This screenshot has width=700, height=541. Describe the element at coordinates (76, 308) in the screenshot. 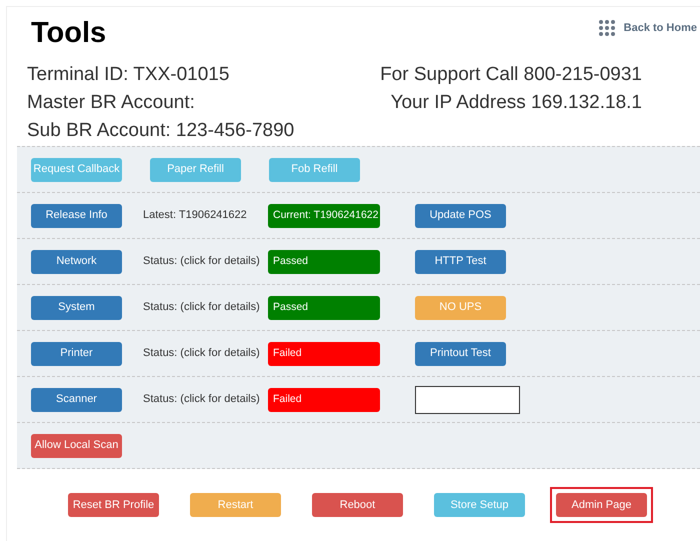

I see `diagnostic-button: System` at that location.